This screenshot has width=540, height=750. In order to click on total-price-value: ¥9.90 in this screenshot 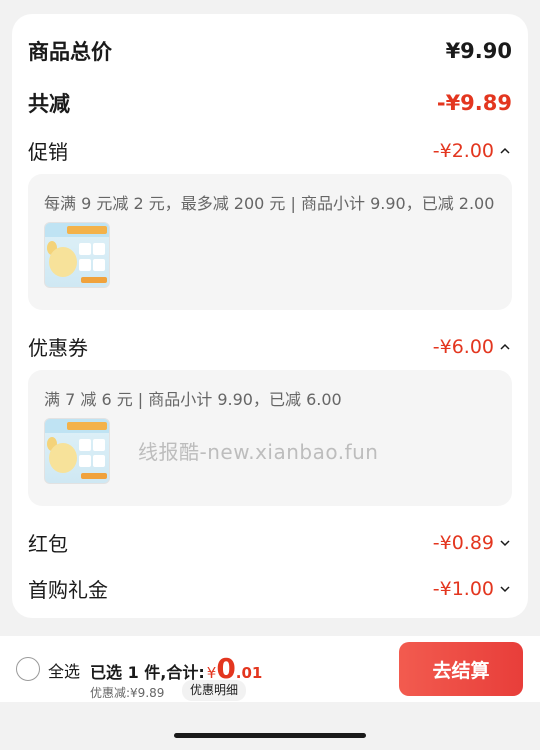, I will do `click(478, 51)`.